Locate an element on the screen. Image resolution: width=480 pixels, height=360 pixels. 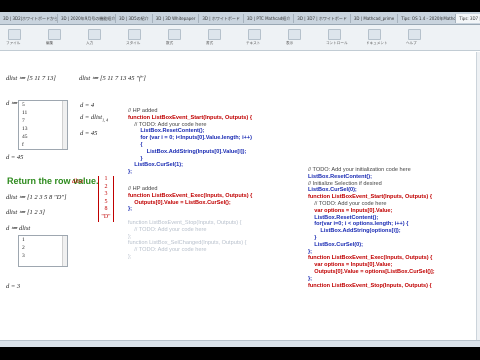
code-line: ListBox.CurSel(1); is located at coordinates (156, 165).